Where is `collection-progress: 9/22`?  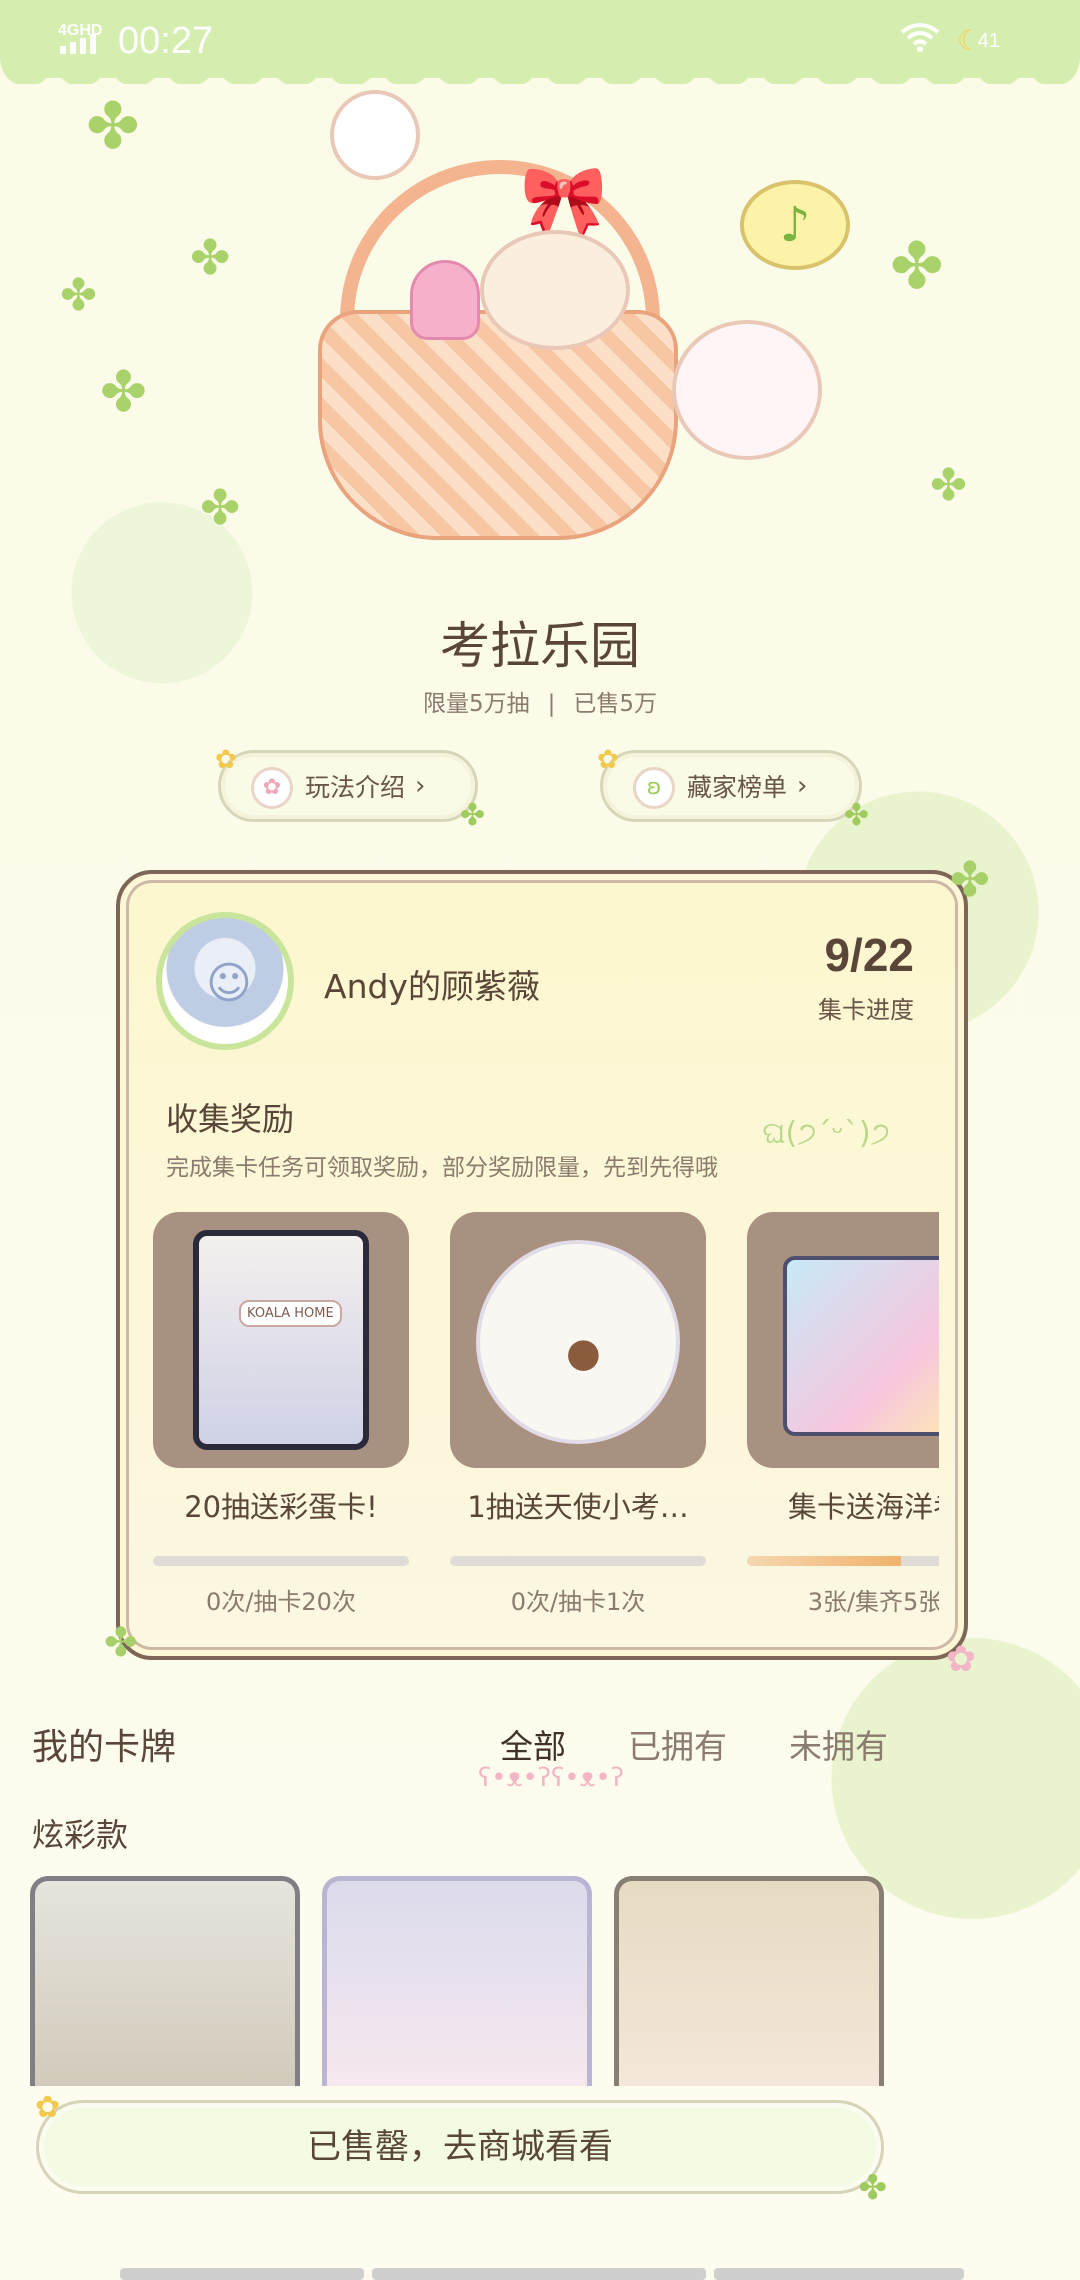
collection-progress: 9/22 is located at coordinates (869, 955).